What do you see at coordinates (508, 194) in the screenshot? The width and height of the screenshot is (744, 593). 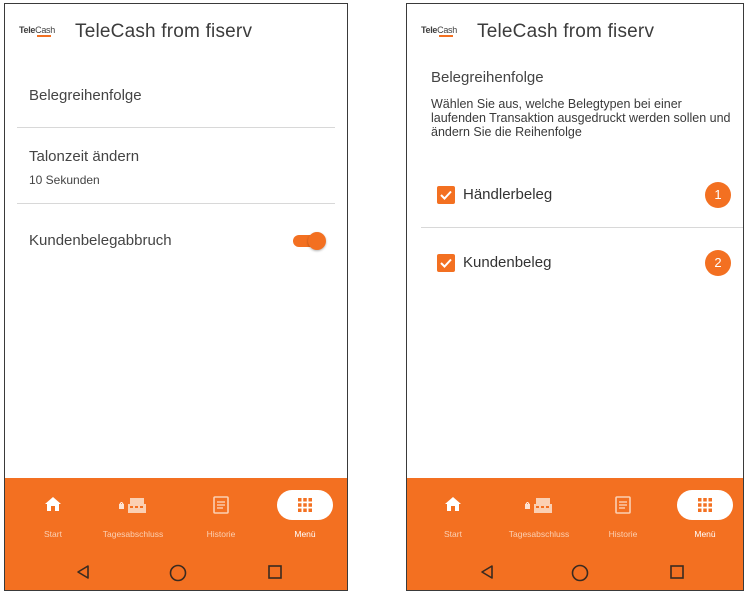 I see `checkbox-label: Händlerbeleg` at bounding box center [508, 194].